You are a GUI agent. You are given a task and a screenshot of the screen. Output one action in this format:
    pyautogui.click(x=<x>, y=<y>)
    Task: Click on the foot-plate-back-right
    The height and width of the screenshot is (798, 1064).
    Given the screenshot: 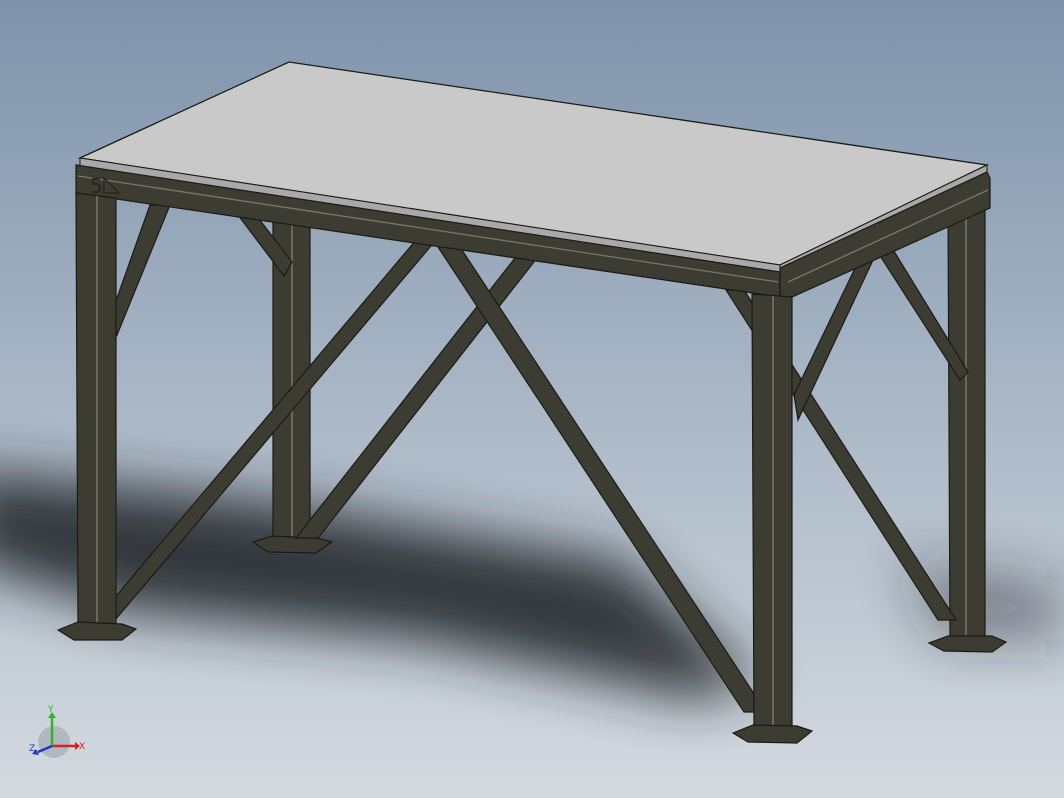 What is the action you would take?
    pyautogui.click(x=967, y=644)
    